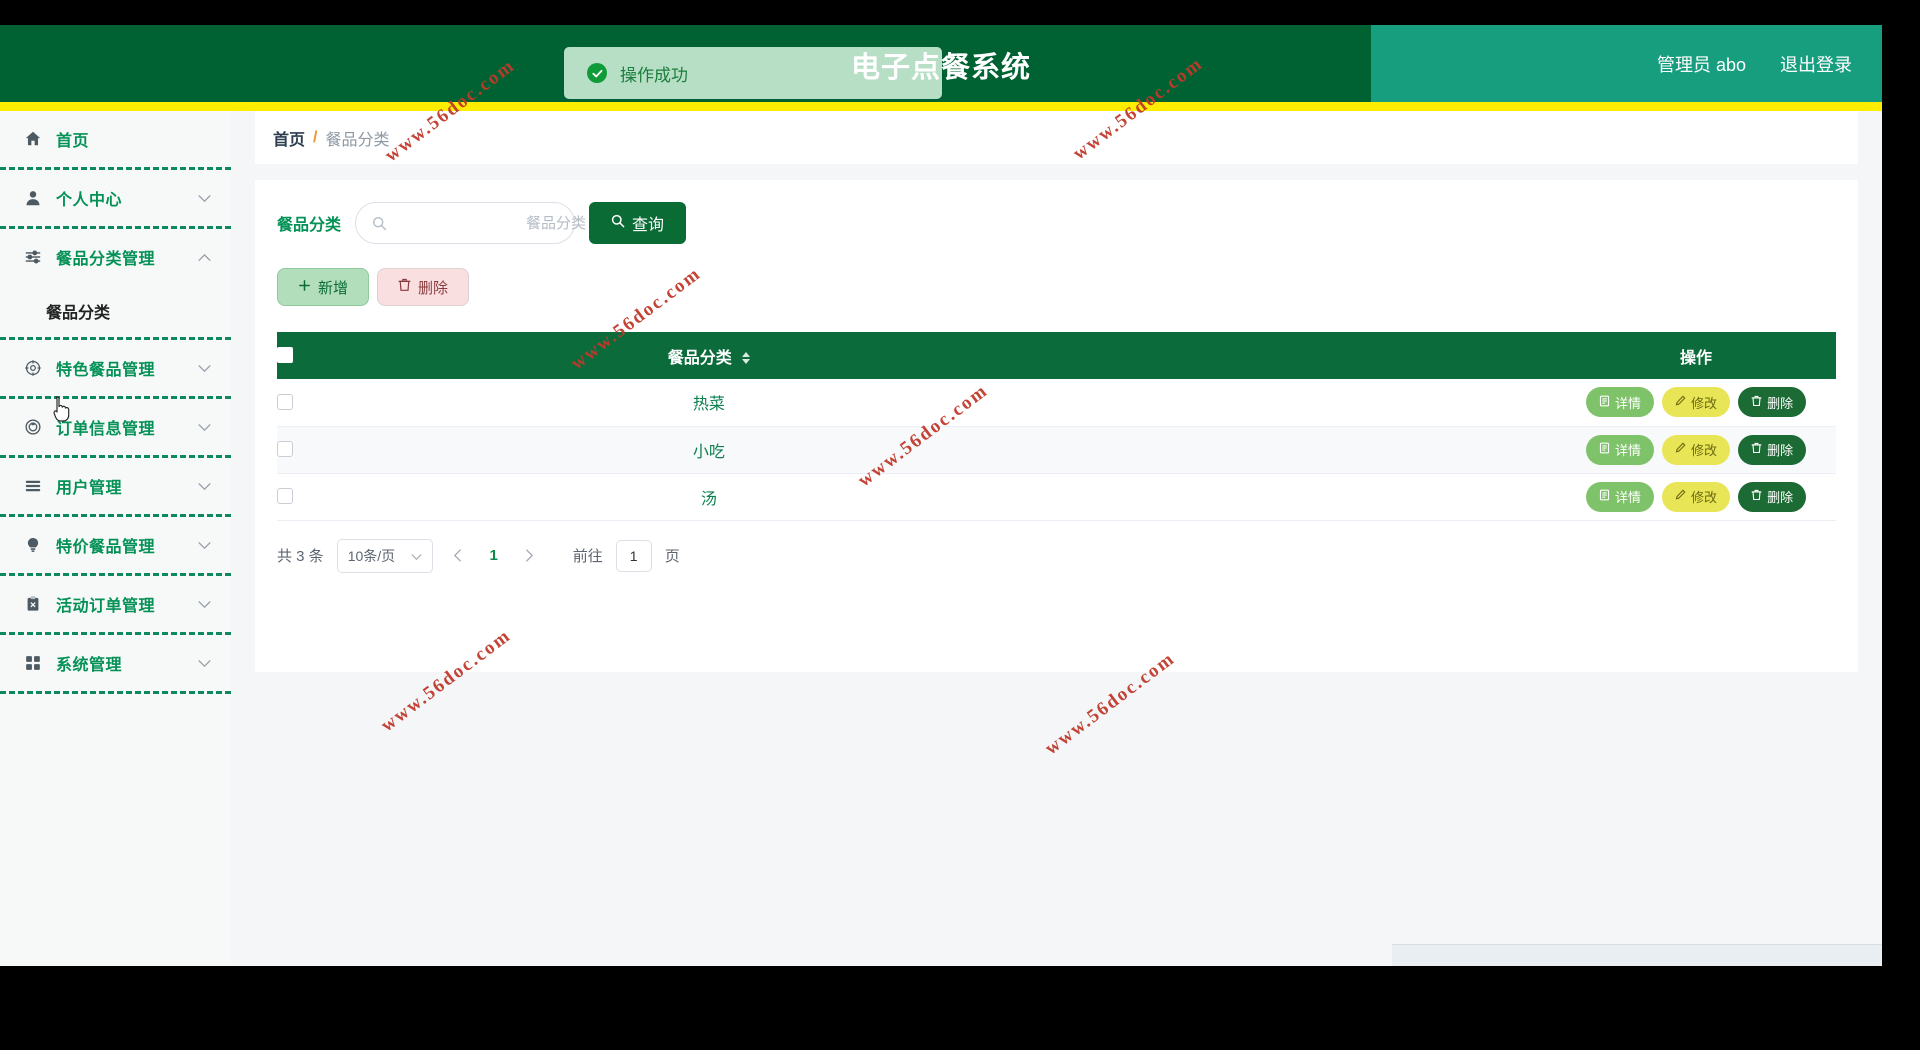  What do you see at coordinates (709, 403) in the screenshot?
I see `cell-category-name: 热菜` at bounding box center [709, 403].